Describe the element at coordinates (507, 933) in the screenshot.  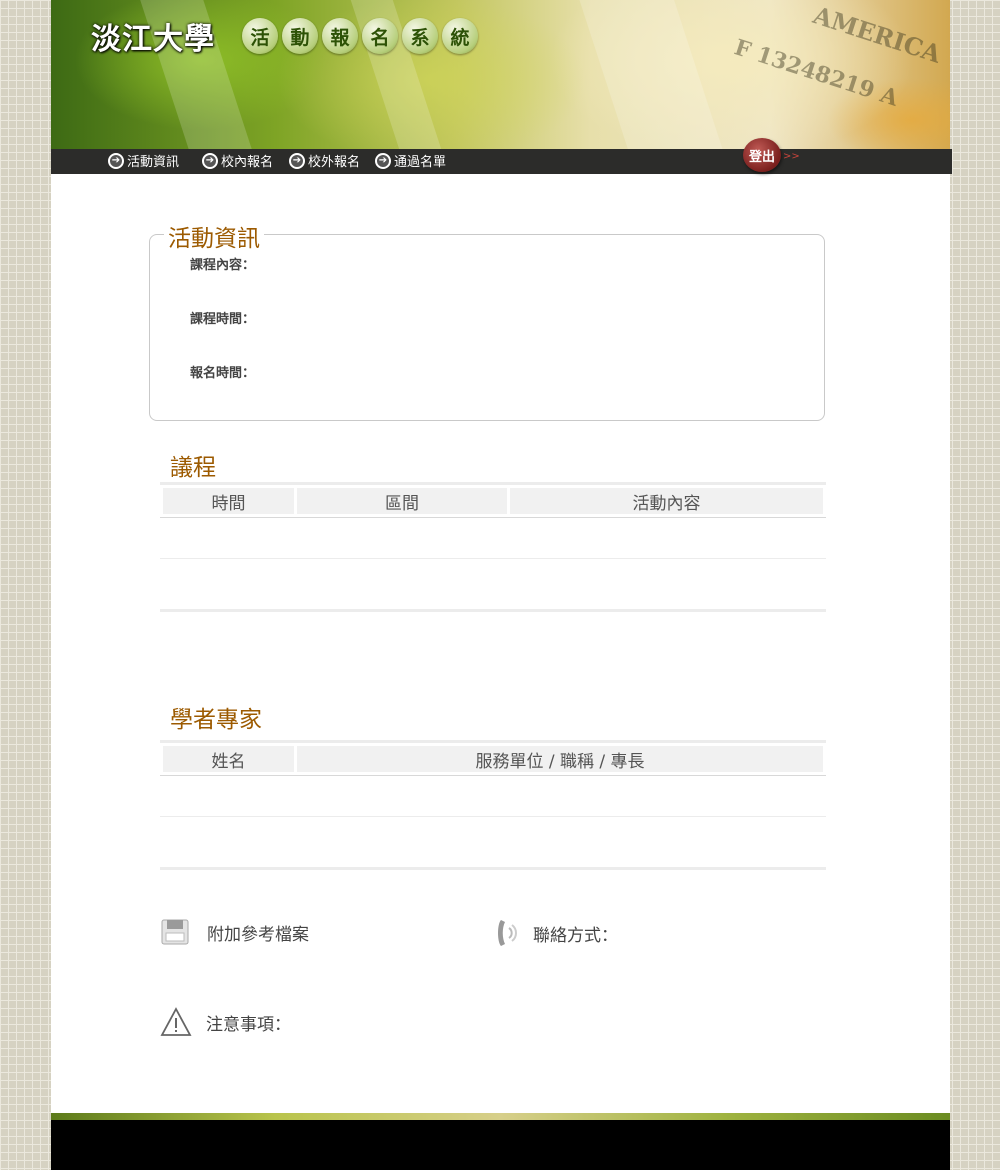
I see `phone-icon` at that location.